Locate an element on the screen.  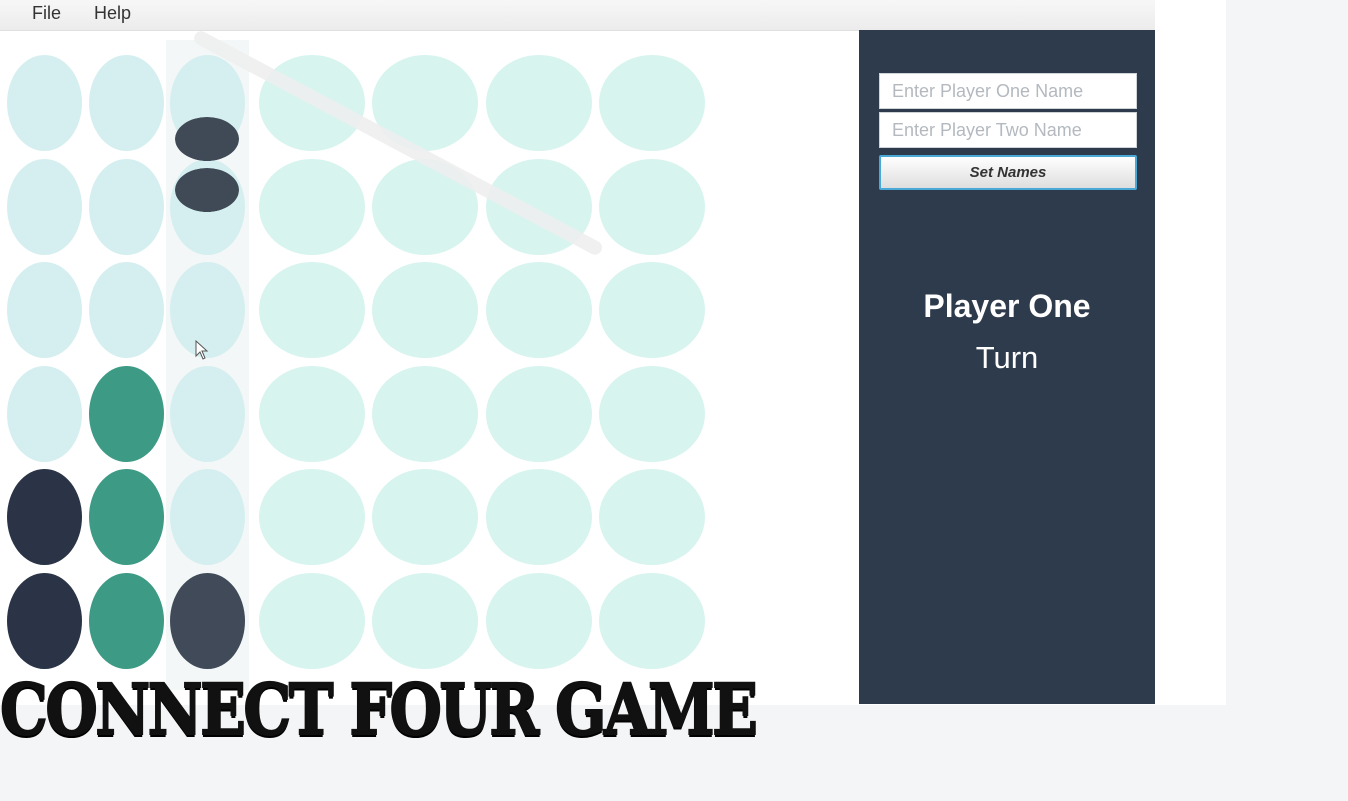
menu-file: File is located at coordinates (46, 13).